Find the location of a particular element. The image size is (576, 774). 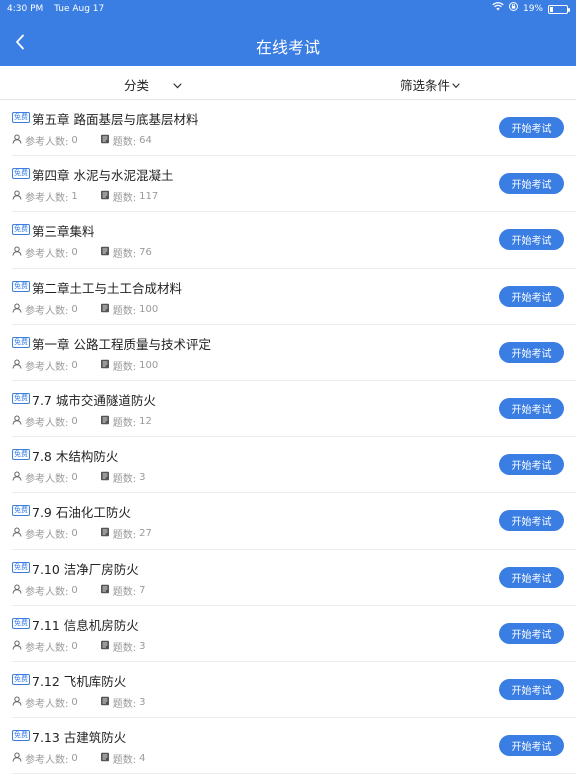

exam-title: 第五章 路面基层与底基层材料 is located at coordinates (115, 119).